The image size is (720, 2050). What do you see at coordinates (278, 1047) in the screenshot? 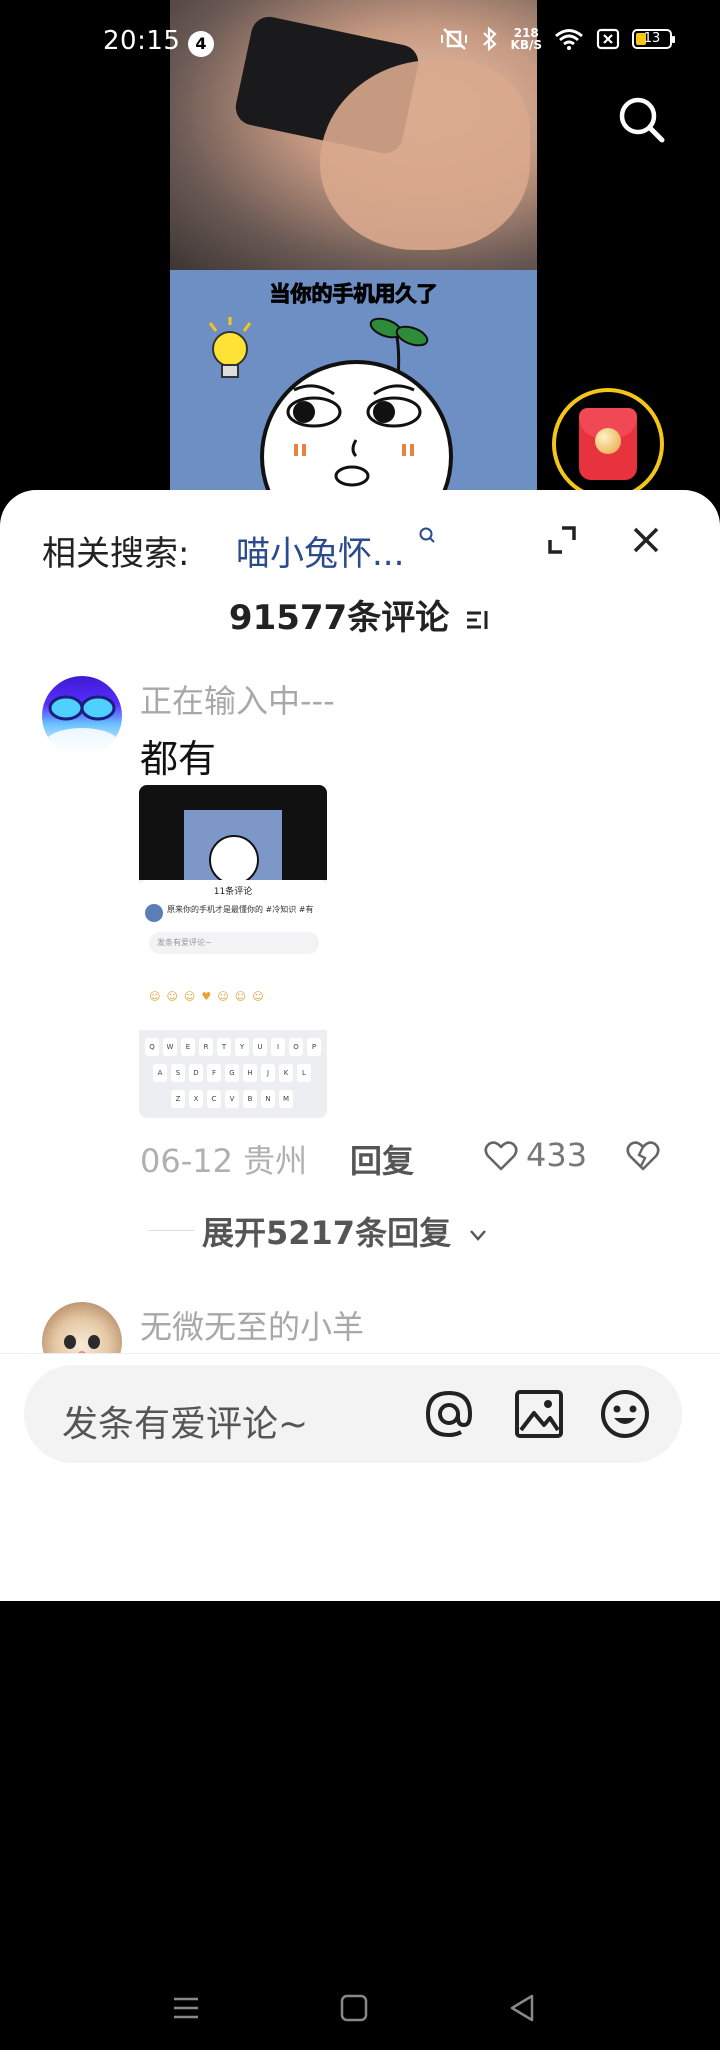
I see `keyboard-key: I` at bounding box center [278, 1047].